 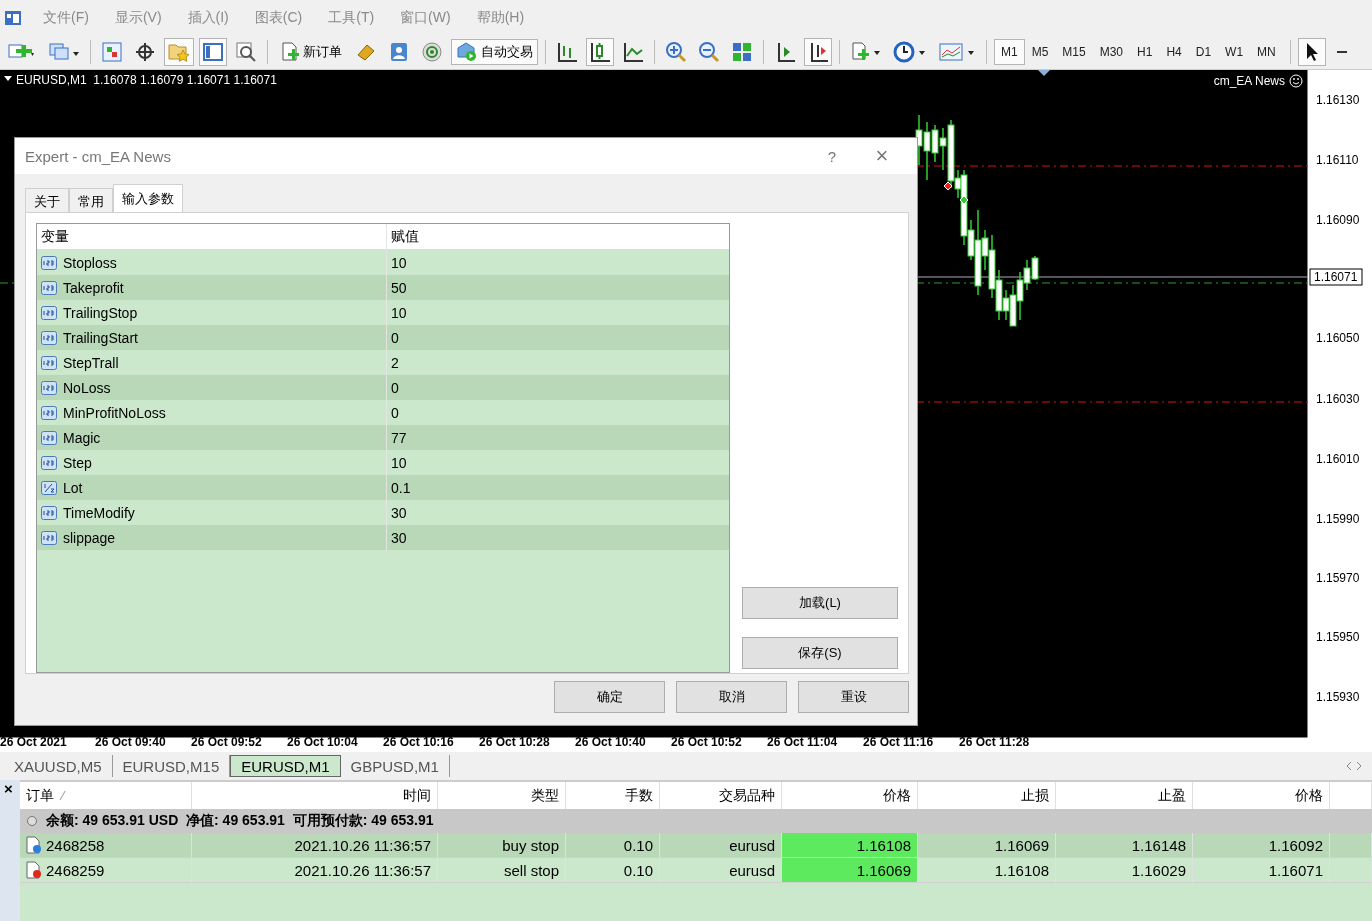 I want to click on dialog-tab: 常用, so click(x=91, y=200).